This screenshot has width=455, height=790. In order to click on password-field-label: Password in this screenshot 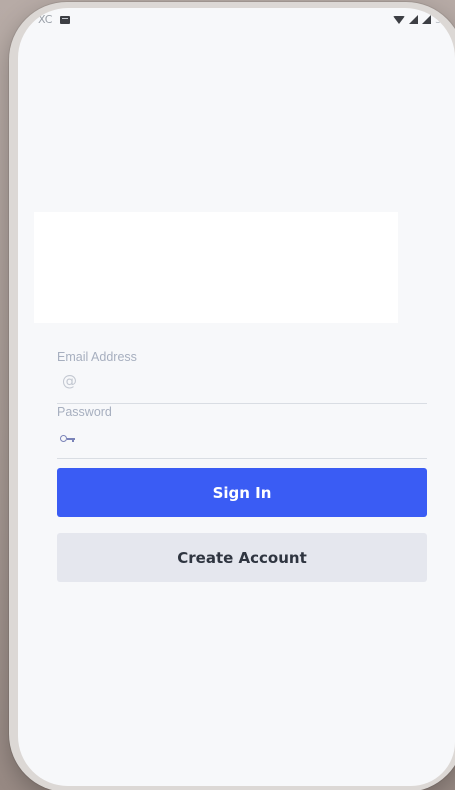, I will do `click(84, 412)`.